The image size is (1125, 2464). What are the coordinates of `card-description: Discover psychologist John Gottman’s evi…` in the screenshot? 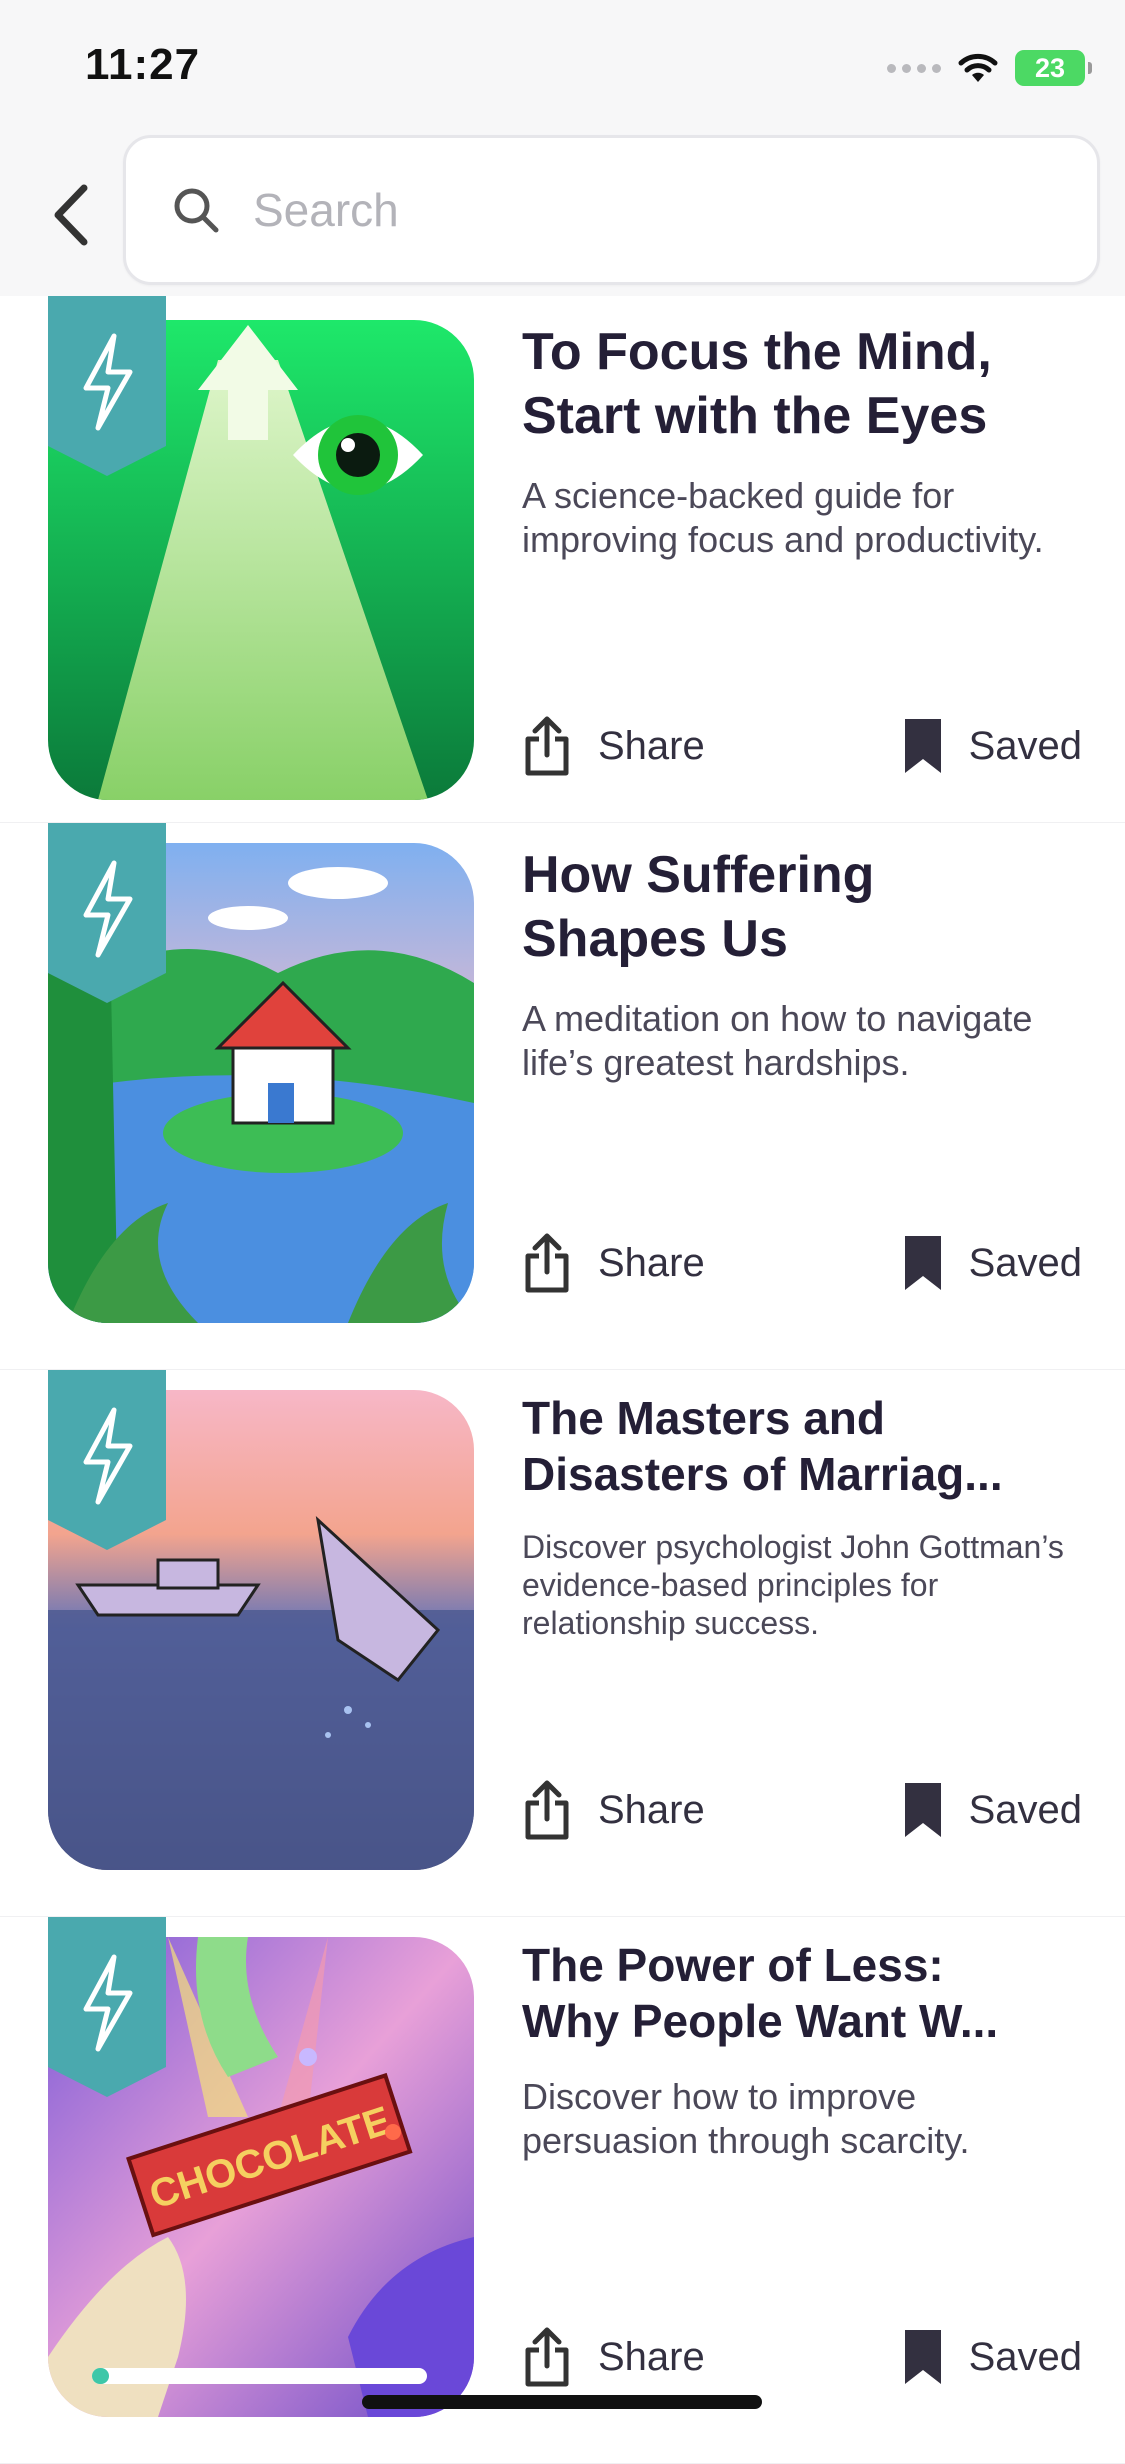 It's located at (793, 1585).